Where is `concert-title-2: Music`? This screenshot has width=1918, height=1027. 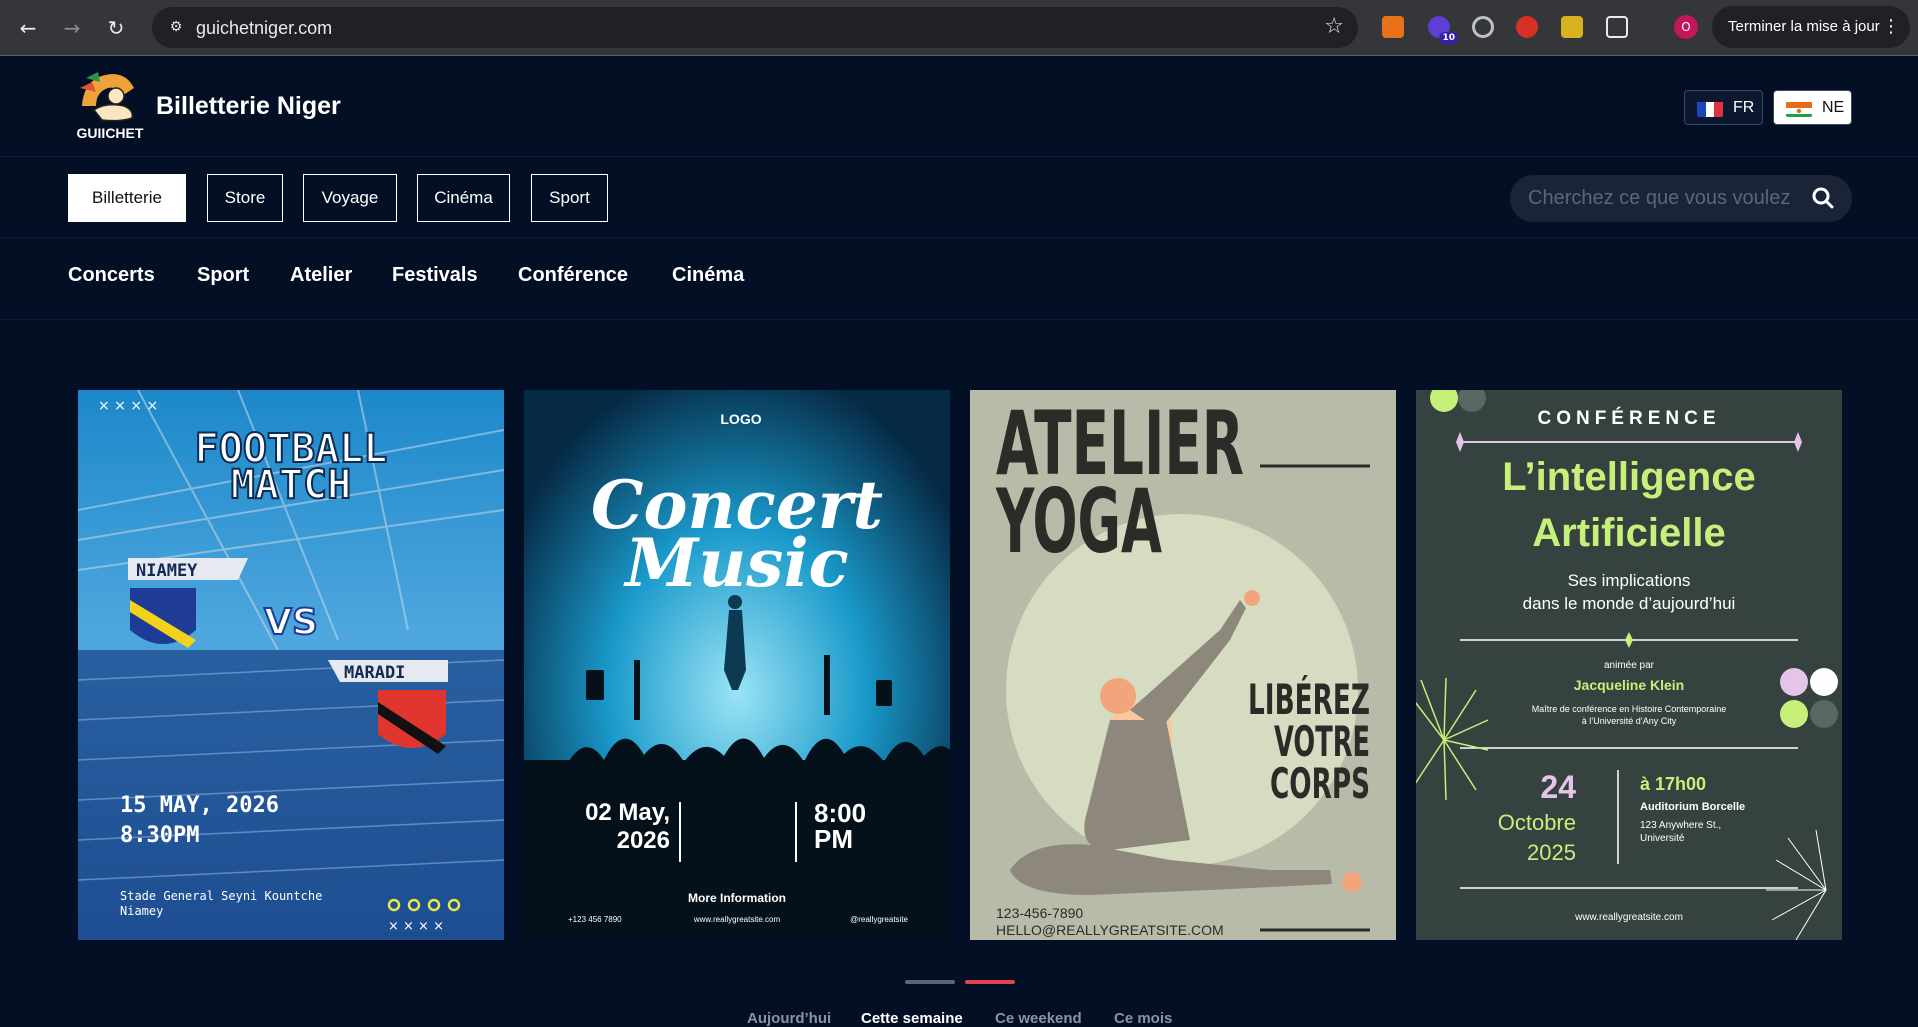 concert-title-2: Music is located at coordinates (735, 563).